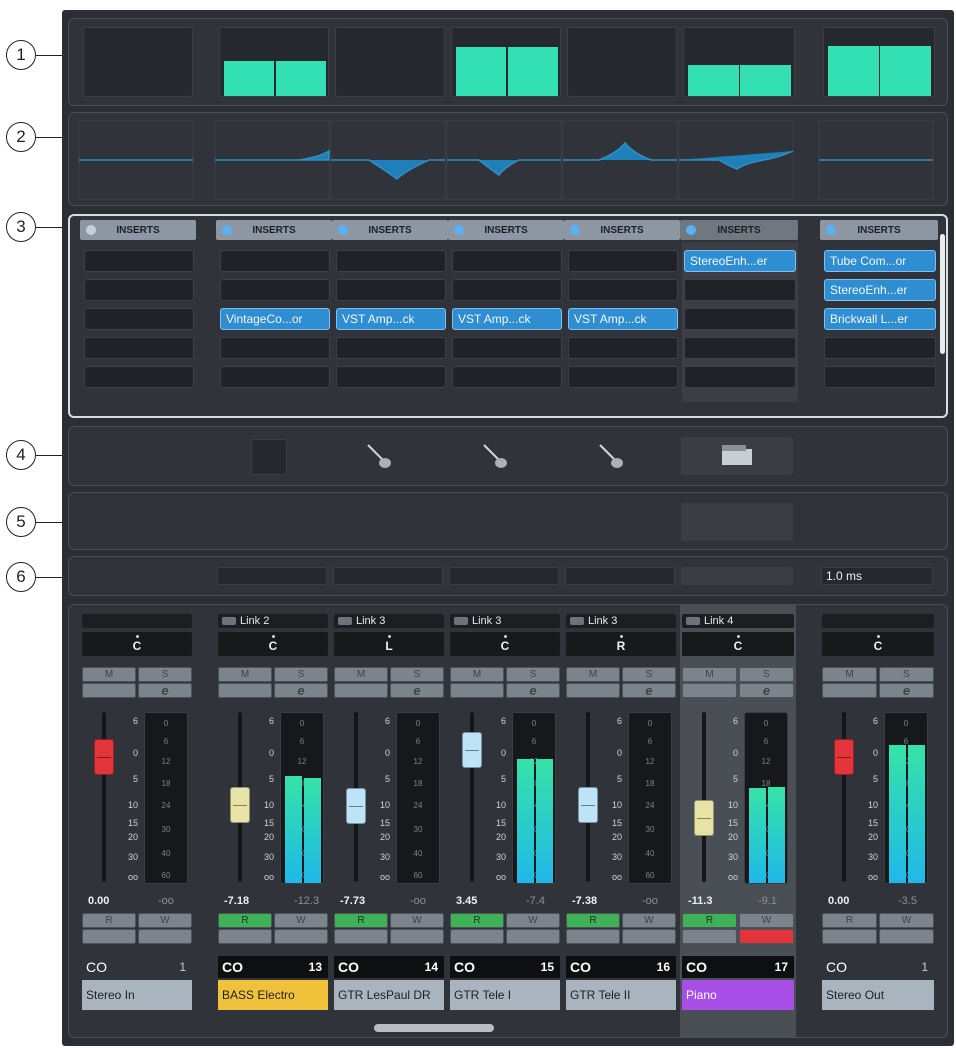  I want to click on fader-value: 0.00 -3.5, so click(881, 901).